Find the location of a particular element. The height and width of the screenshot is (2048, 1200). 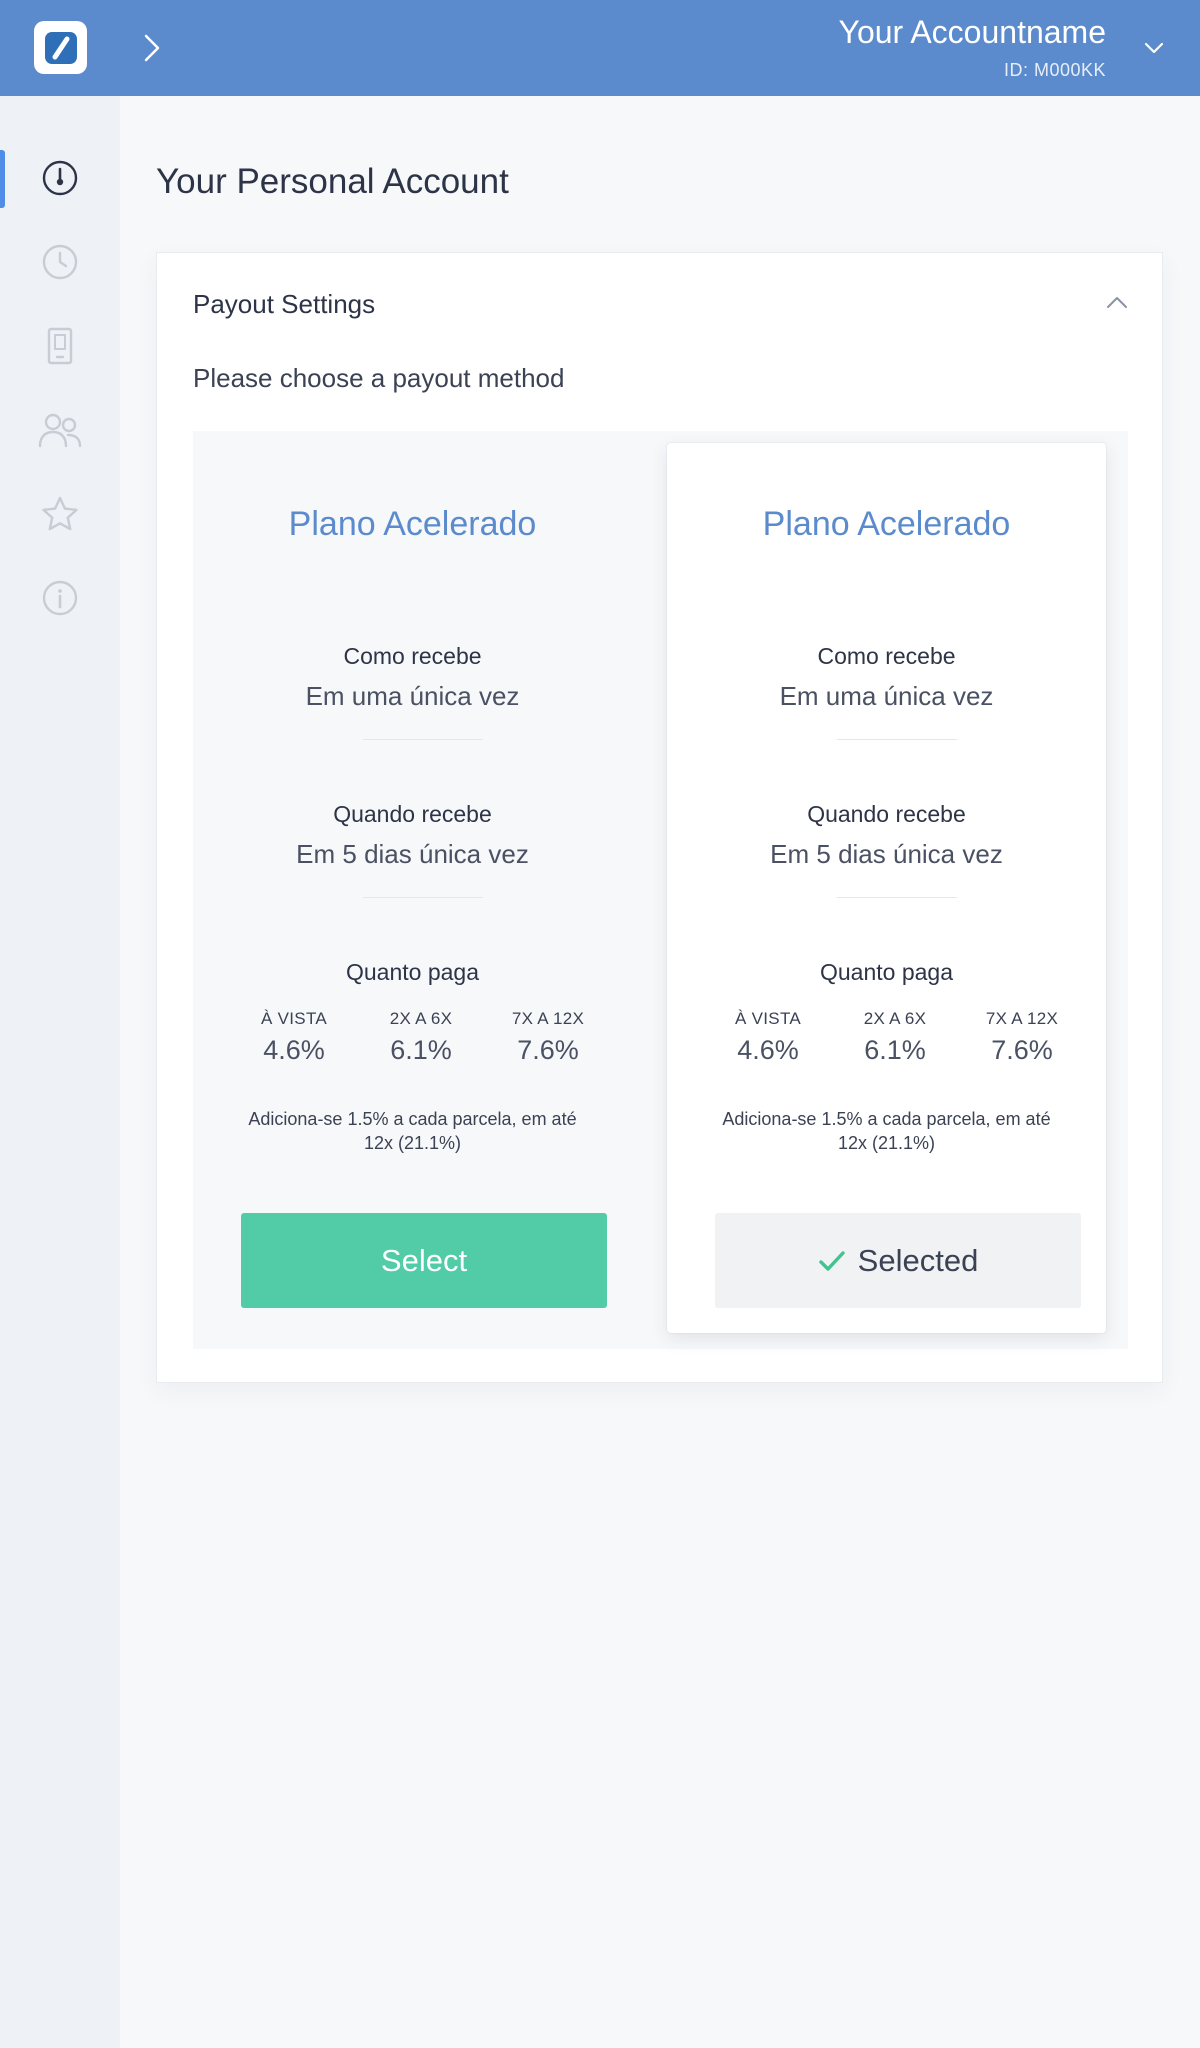

brand-s-logo-icon is located at coordinates (60, 47).